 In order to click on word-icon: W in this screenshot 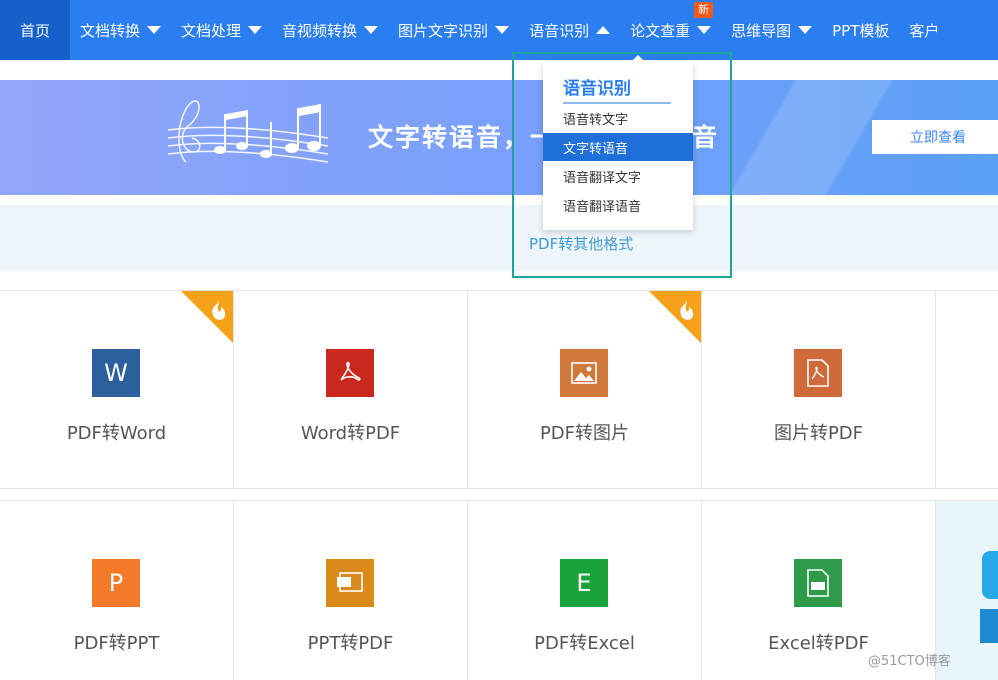, I will do `click(116, 373)`.